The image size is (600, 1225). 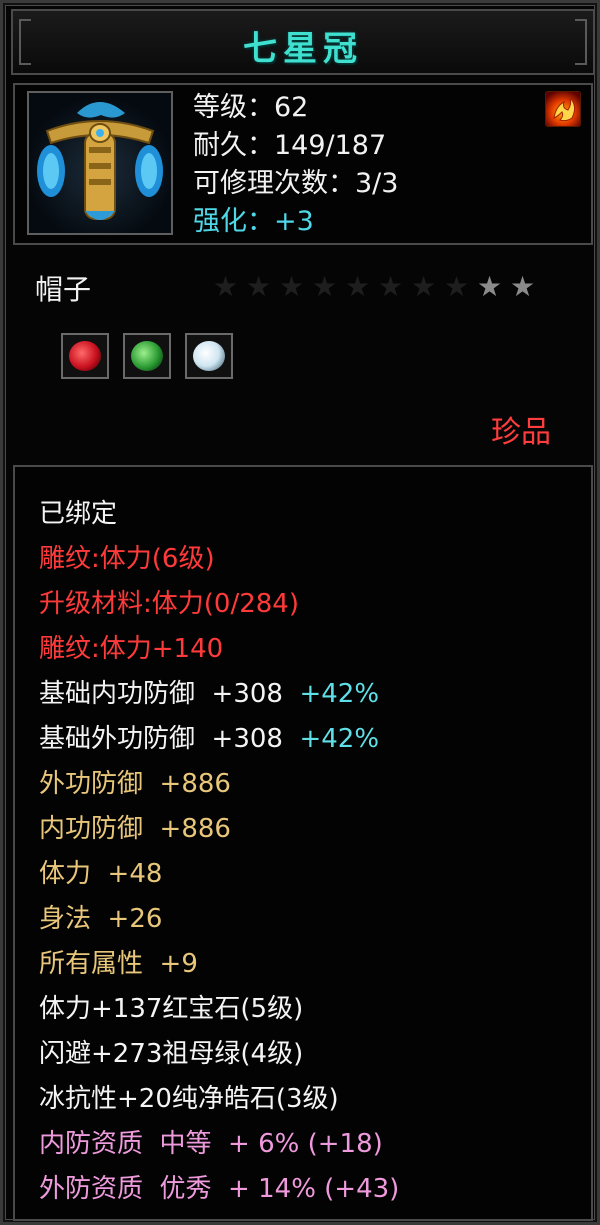 I want to click on flame-icon, so click(x=563, y=109).